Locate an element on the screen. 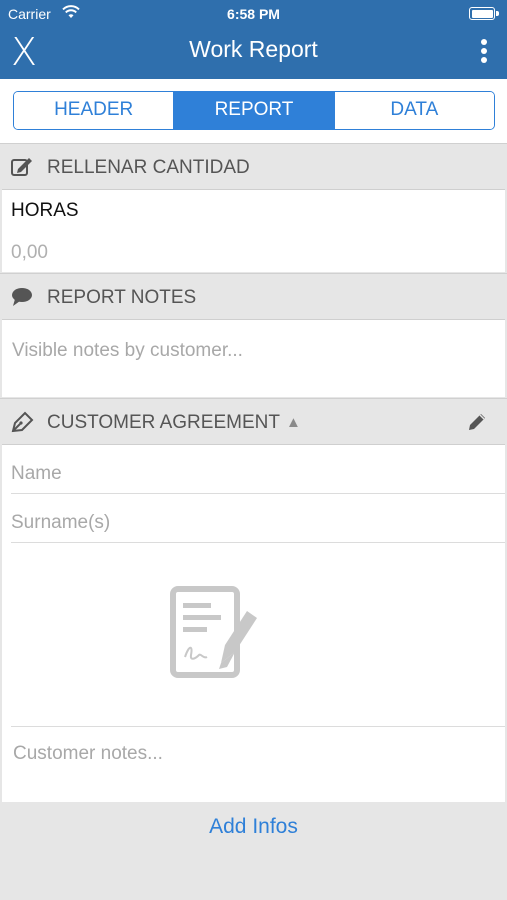 The height and width of the screenshot is (900, 507). clock: 6:58 PM is located at coordinates (253, 14).